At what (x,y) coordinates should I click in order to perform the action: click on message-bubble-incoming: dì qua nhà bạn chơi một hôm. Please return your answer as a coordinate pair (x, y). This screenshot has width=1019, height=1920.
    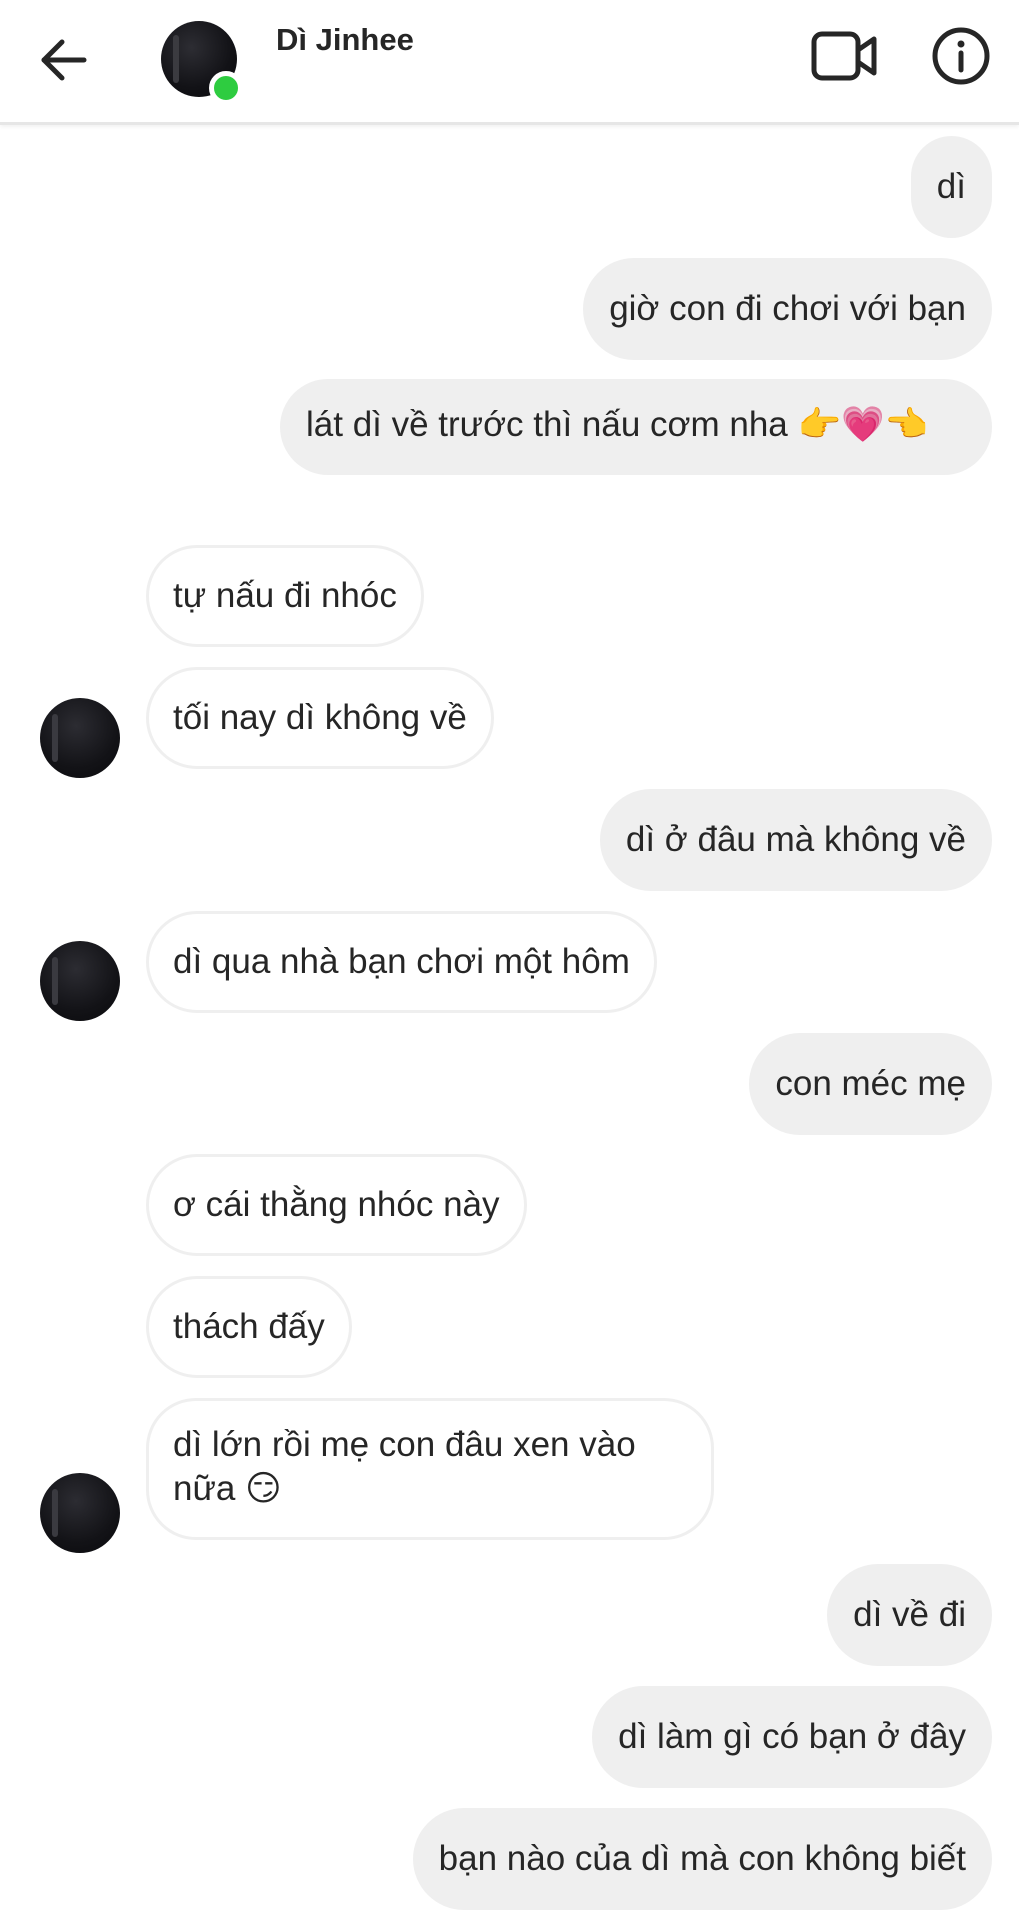
    Looking at the image, I should click on (401, 962).